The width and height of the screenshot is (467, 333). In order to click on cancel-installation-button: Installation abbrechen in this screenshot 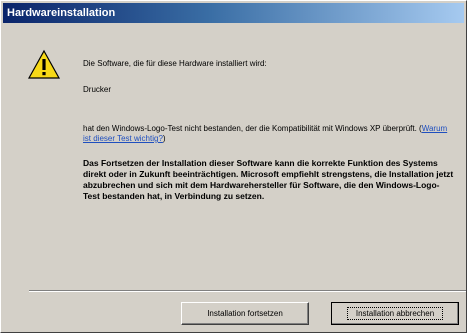, I will do `click(395, 313)`.